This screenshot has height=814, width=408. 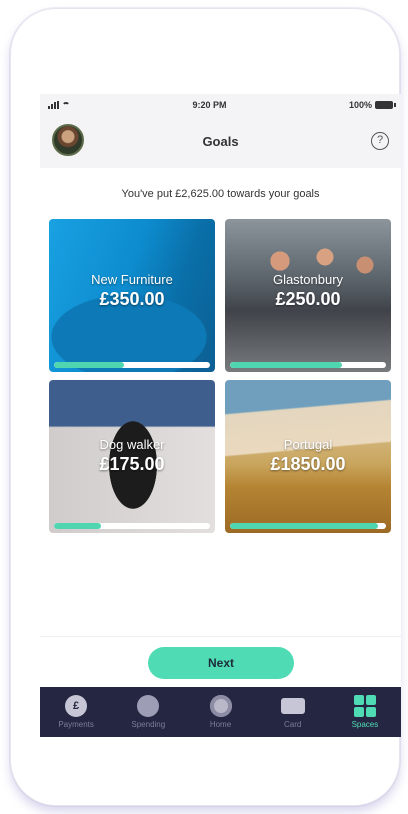 I want to click on goal-name: Glastonbury, so click(x=308, y=279).